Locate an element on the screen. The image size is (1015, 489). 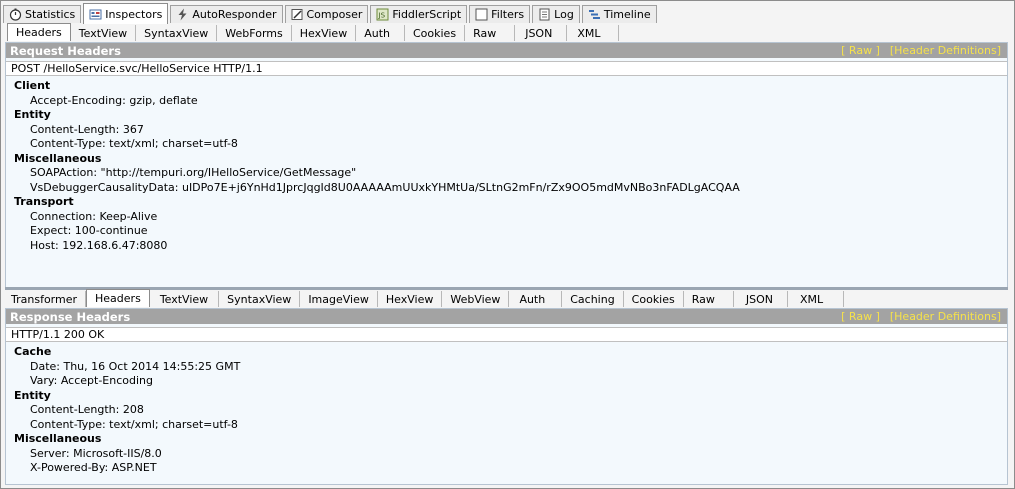
request-tab-syntaxview: SyntaxView is located at coordinates (177, 33).